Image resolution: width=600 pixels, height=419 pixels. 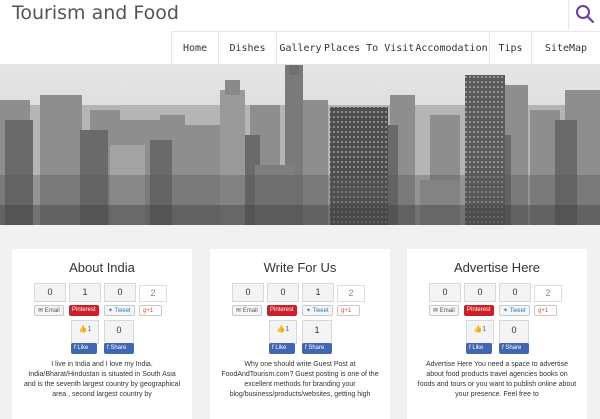 I want to click on search-icon, so click(x=585, y=14).